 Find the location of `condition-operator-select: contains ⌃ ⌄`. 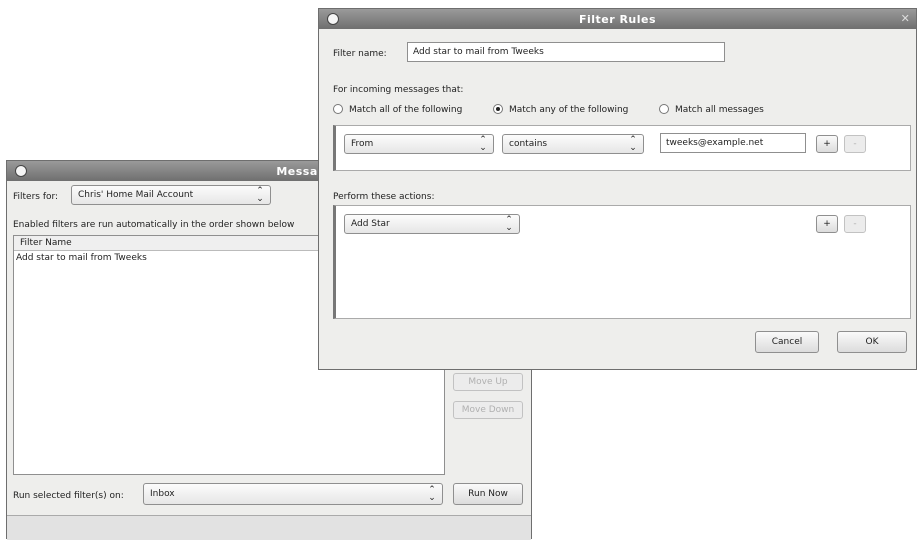

condition-operator-select: contains ⌃ ⌄ is located at coordinates (573, 144).